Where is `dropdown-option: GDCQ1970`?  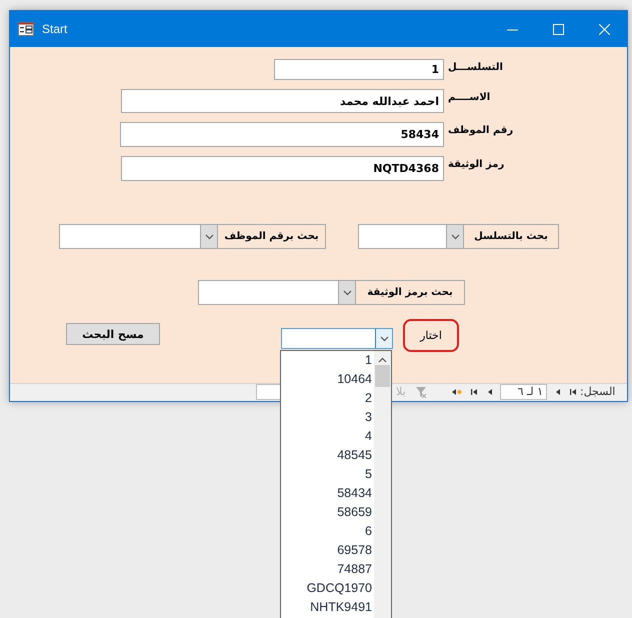 dropdown-option: GDCQ1970 is located at coordinates (339, 588).